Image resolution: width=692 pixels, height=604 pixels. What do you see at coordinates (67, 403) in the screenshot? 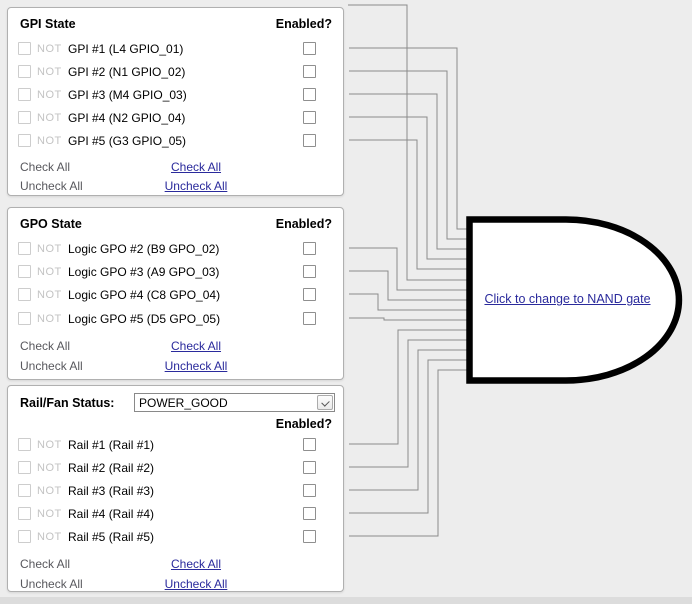
I see `panel-title: Rail/Fan Status:` at bounding box center [67, 403].